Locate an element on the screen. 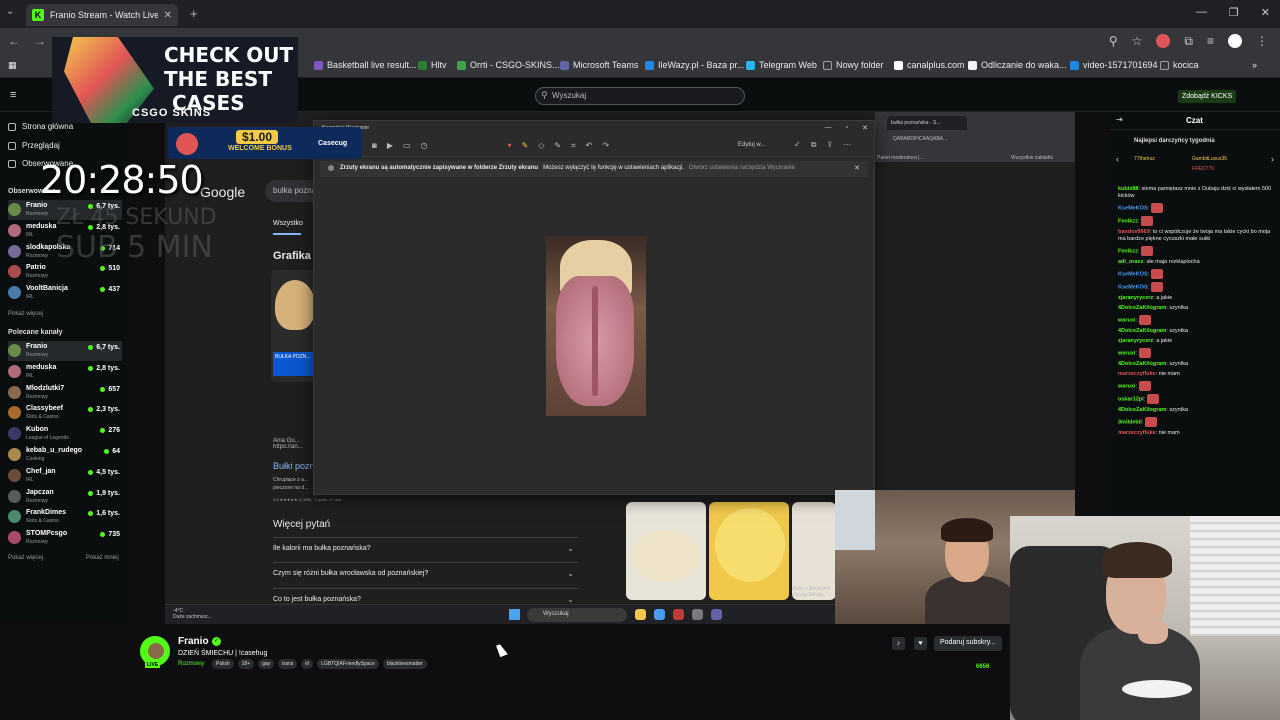 The width and height of the screenshot is (1280, 720). bookmark-star-icon: ☆ is located at coordinates (1137, 41).